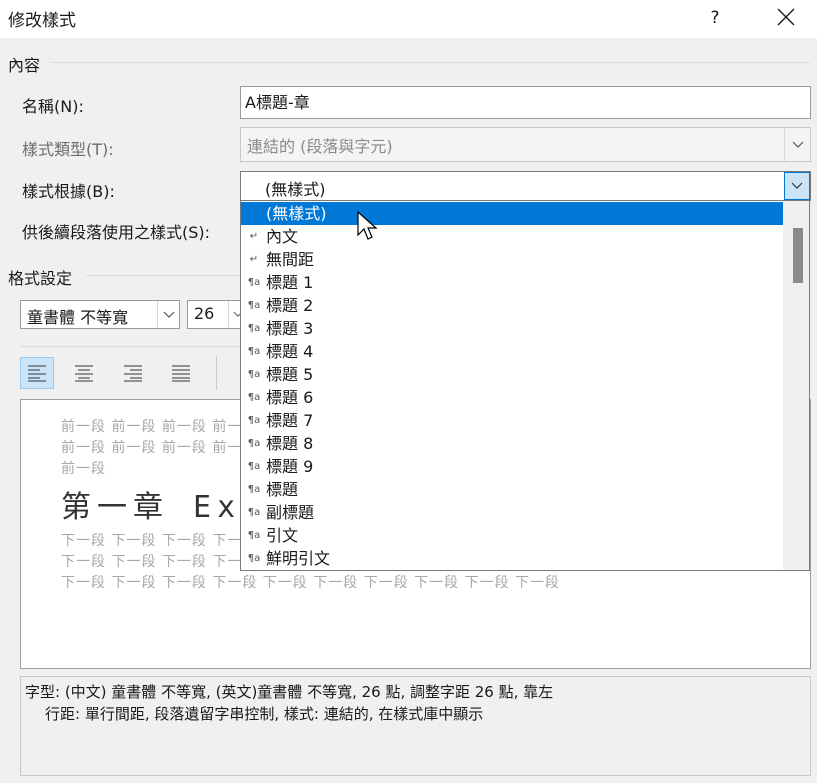 The image size is (817, 783). What do you see at coordinates (290, 282) in the screenshot?
I see `dropdown-item-label: 標題 1` at bounding box center [290, 282].